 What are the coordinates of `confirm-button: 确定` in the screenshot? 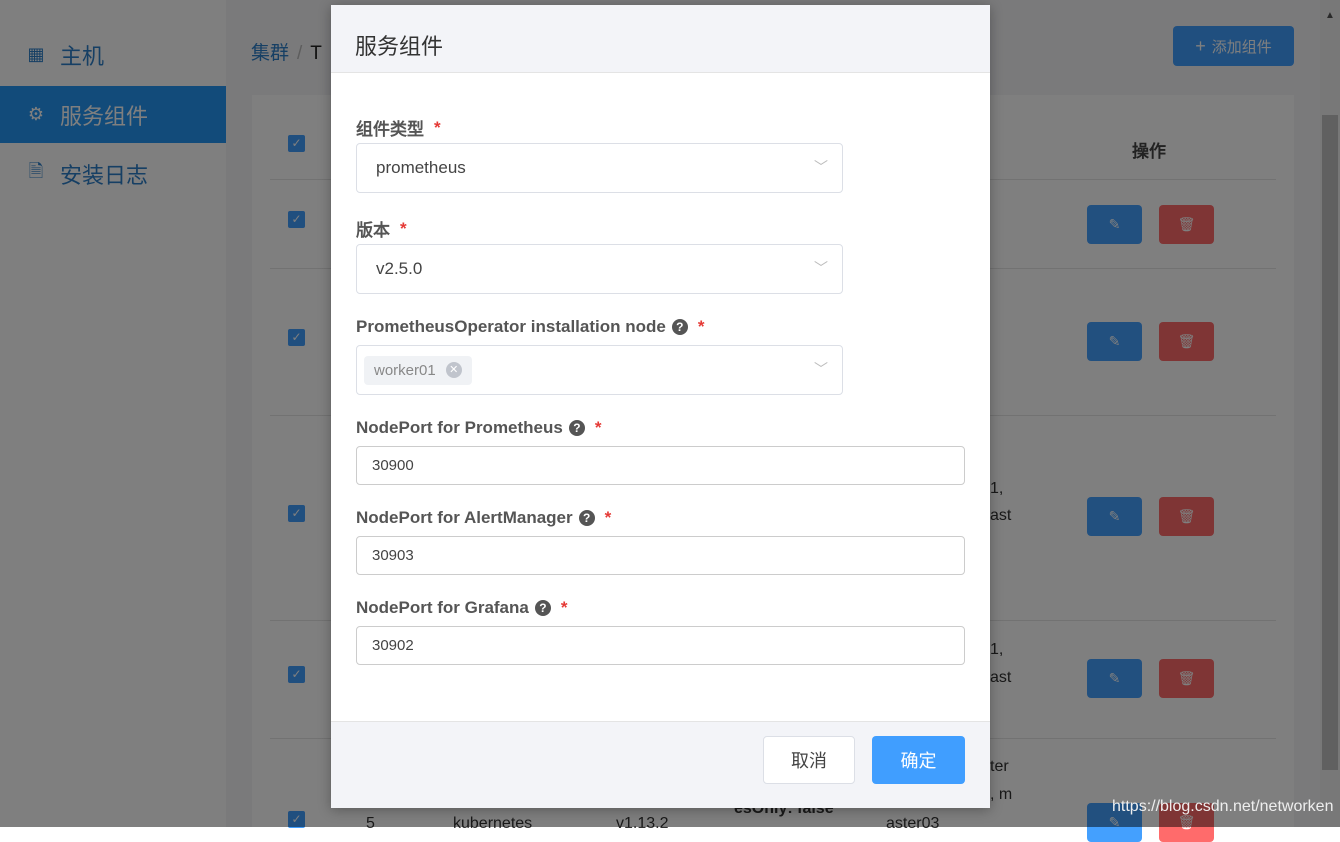 It's located at (918, 760).